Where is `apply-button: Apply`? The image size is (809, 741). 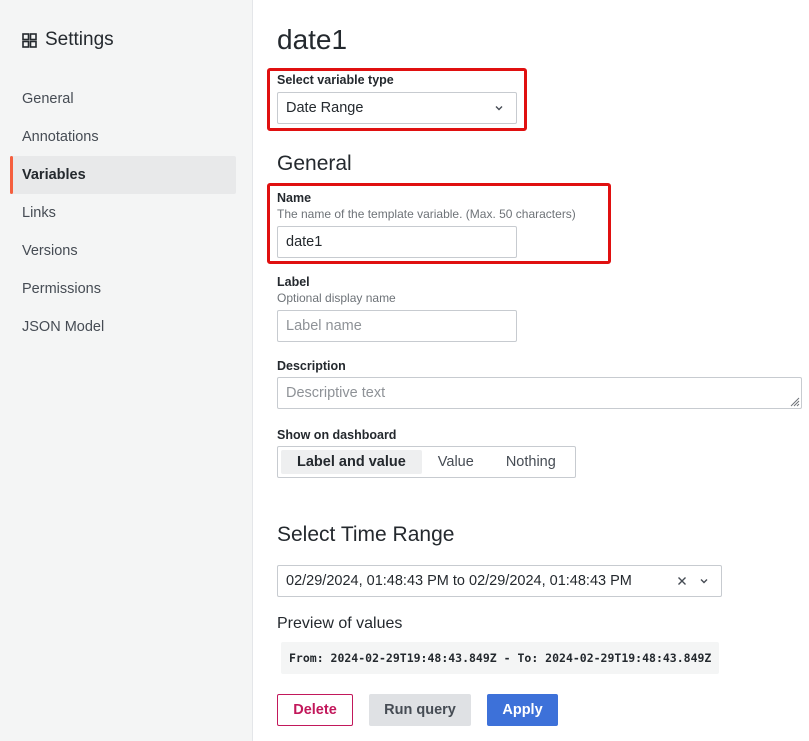
apply-button: Apply is located at coordinates (522, 710).